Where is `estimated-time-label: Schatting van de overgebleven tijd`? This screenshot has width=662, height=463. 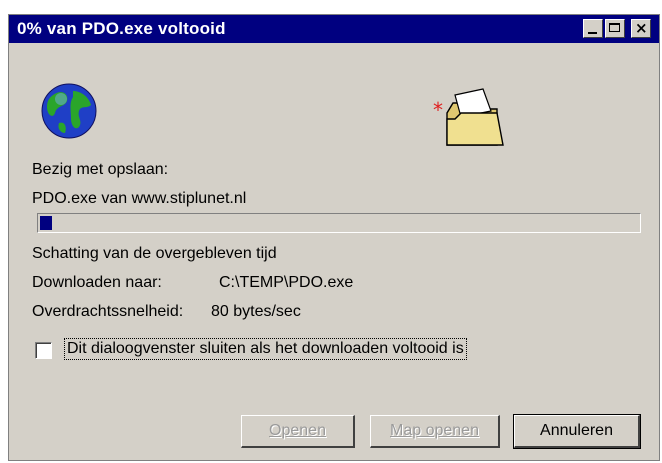
estimated-time-label: Schatting van de overgebleven tijd is located at coordinates (154, 253).